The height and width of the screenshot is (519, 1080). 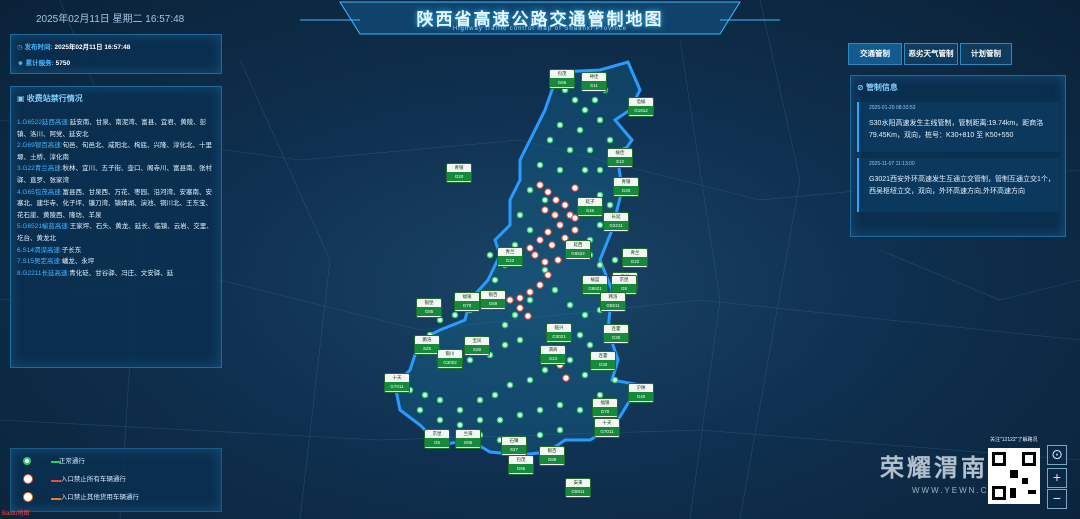 What do you see at coordinates (562, 79) in the screenshot?
I see `highway-badge: 包茂 G65` at bounding box center [562, 79].